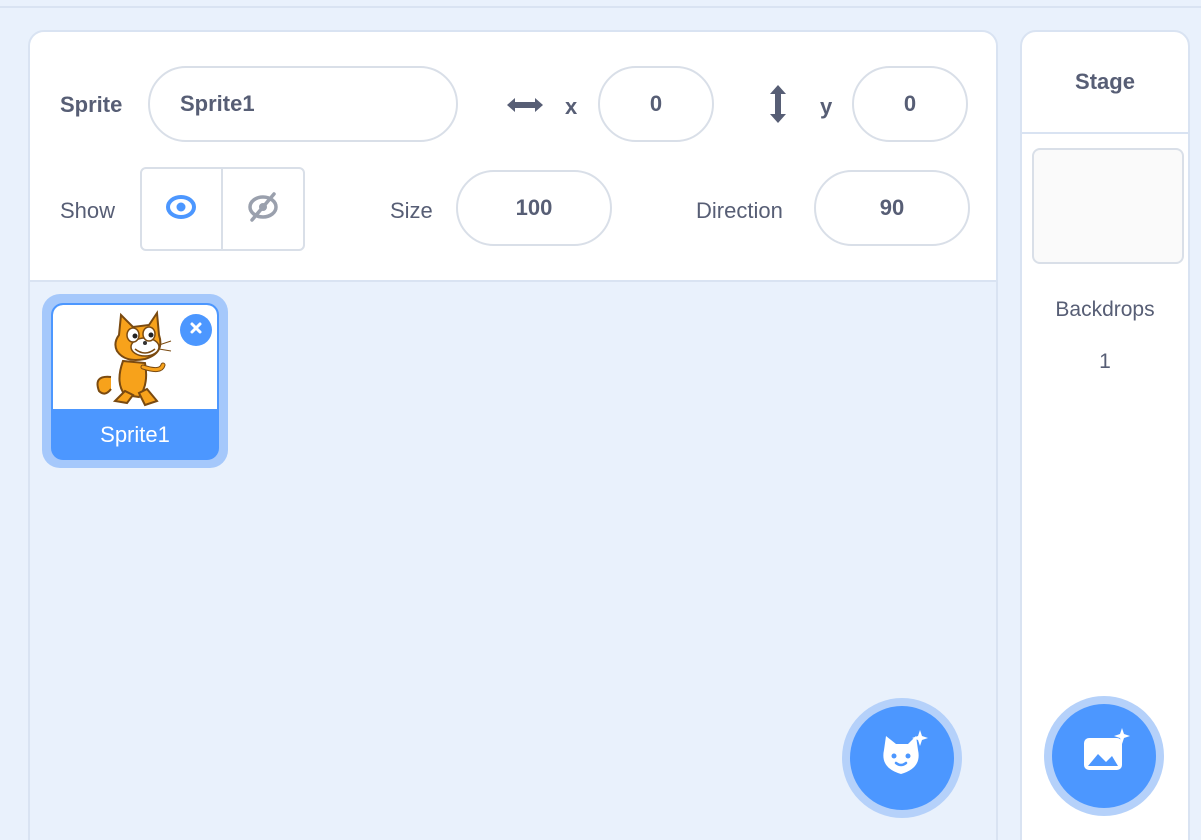 The height and width of the screenshot is (840, 1201). What do you see at coordinates (1105, 361) in the screenshot?
I see `backdrops-count: 1` at bounding box center [1105, 361].